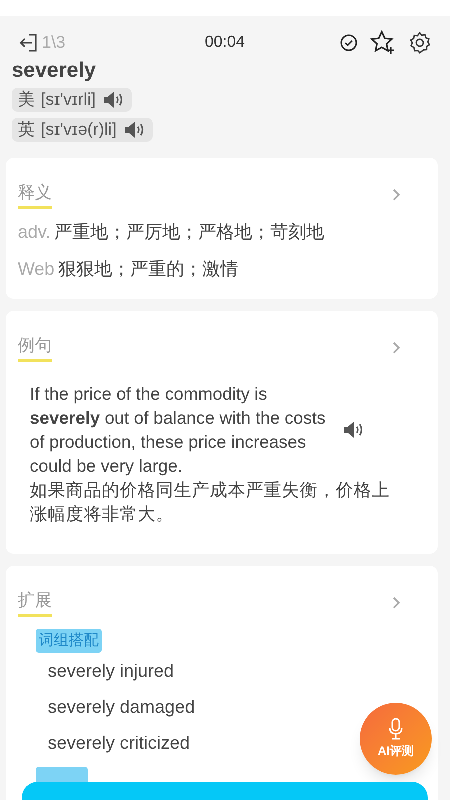 The image size is (450, 800). I want to click on part-of-speech: adv., so click(34, 232).